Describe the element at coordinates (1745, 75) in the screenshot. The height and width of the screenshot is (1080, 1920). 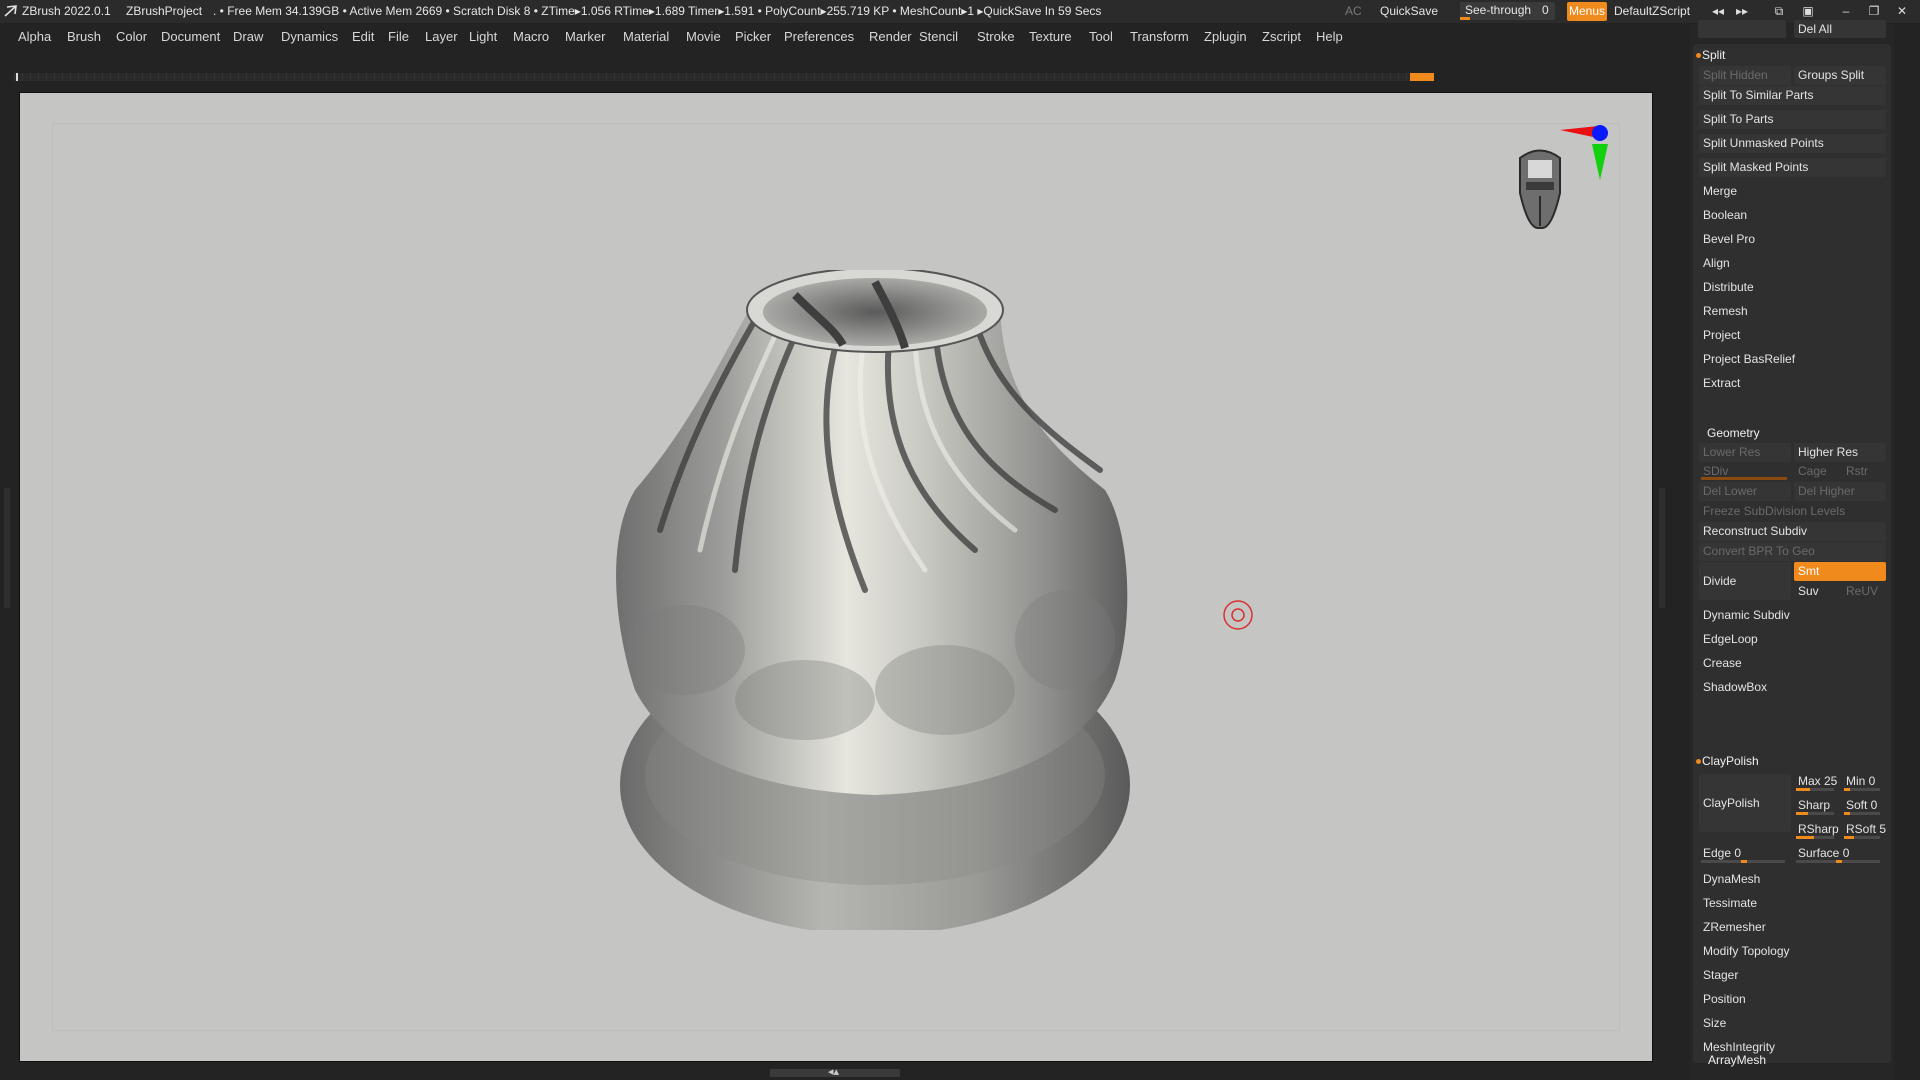
I see `split-hidden-button: Split Hidden` at that location.